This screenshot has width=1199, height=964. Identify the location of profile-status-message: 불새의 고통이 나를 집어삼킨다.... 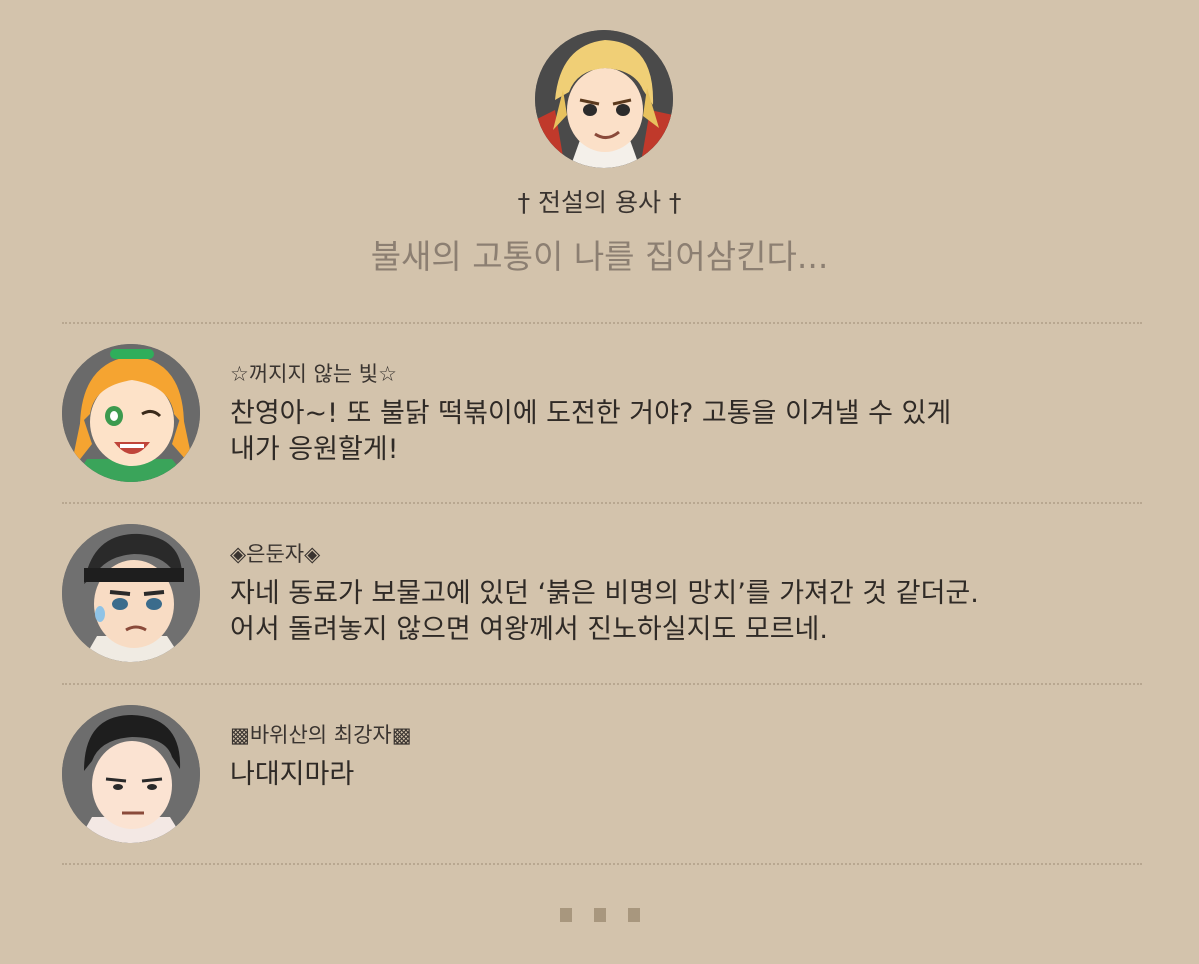
(599, 256).